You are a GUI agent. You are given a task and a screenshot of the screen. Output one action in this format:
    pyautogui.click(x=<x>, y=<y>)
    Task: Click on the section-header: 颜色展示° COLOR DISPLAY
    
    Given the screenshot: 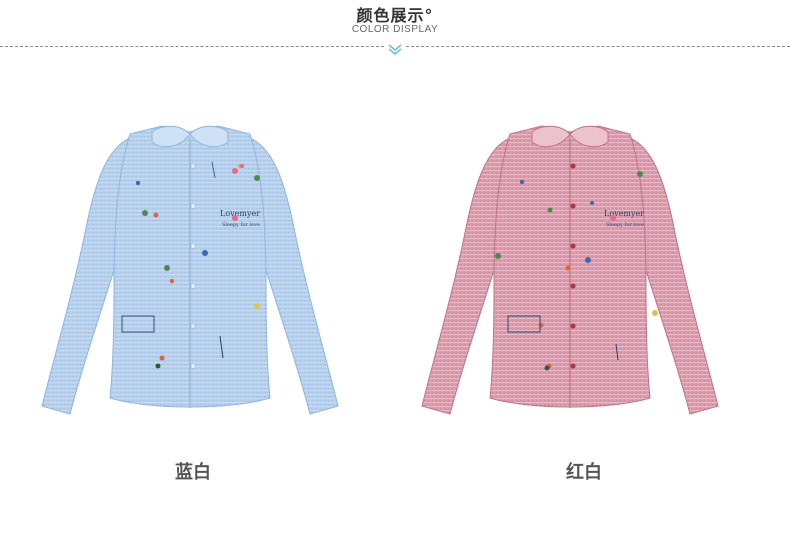 What is the action you would take?
    pyautogui.click(x=395, y=30)
    